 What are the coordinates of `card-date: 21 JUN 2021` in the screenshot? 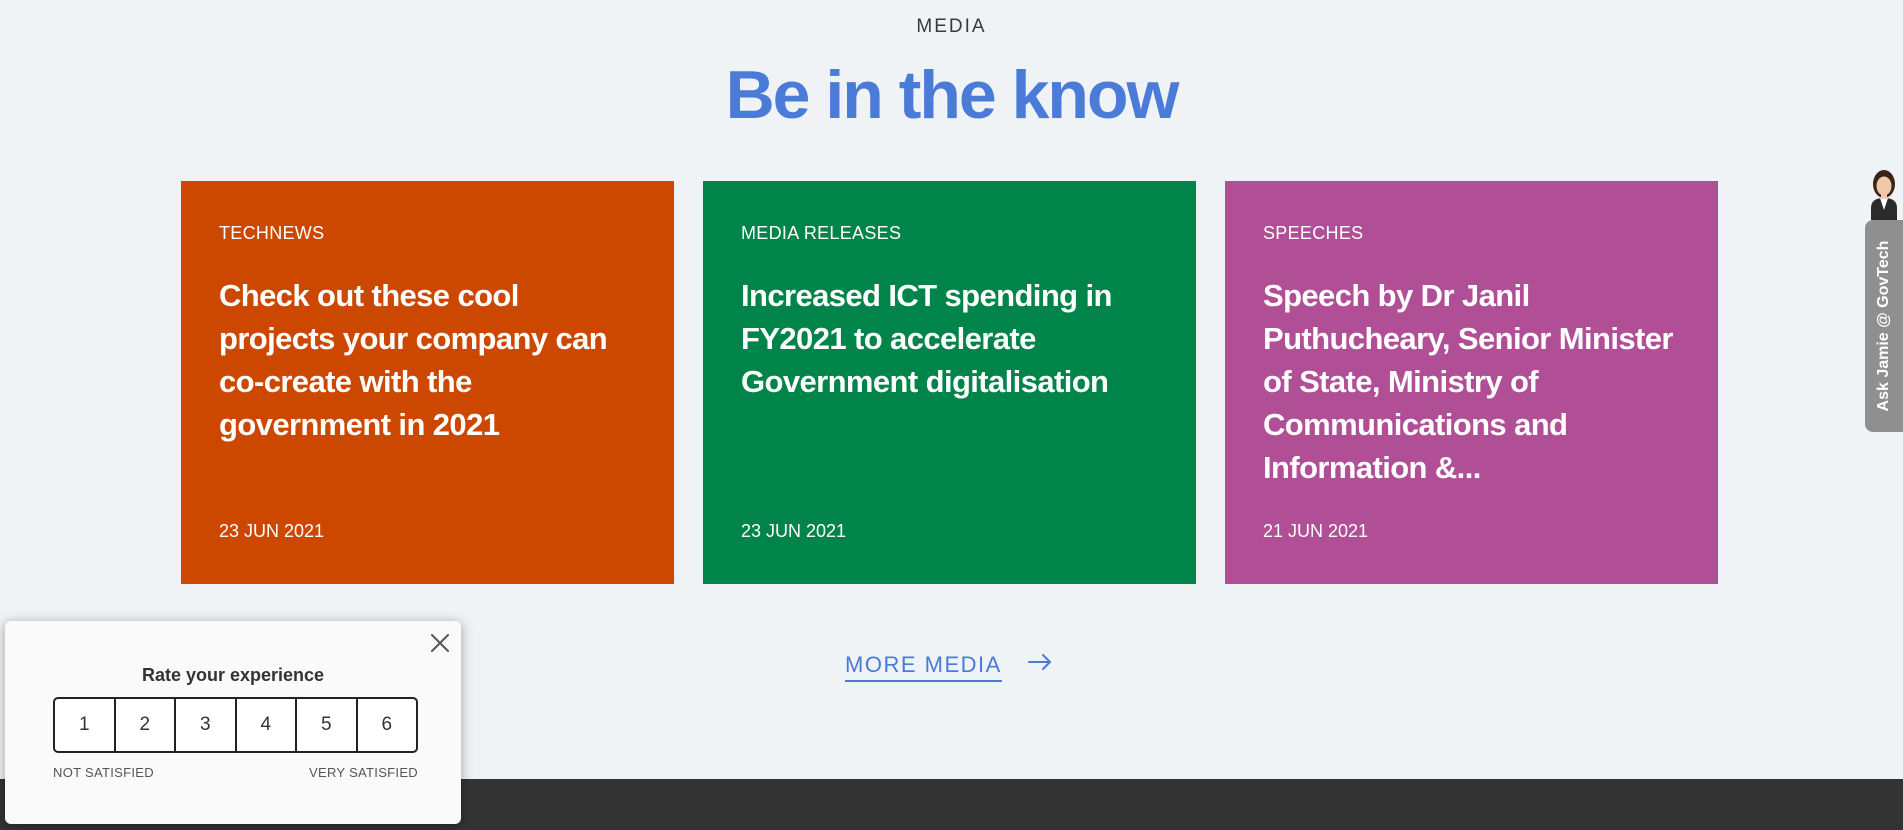 It's located at (1316, 531).